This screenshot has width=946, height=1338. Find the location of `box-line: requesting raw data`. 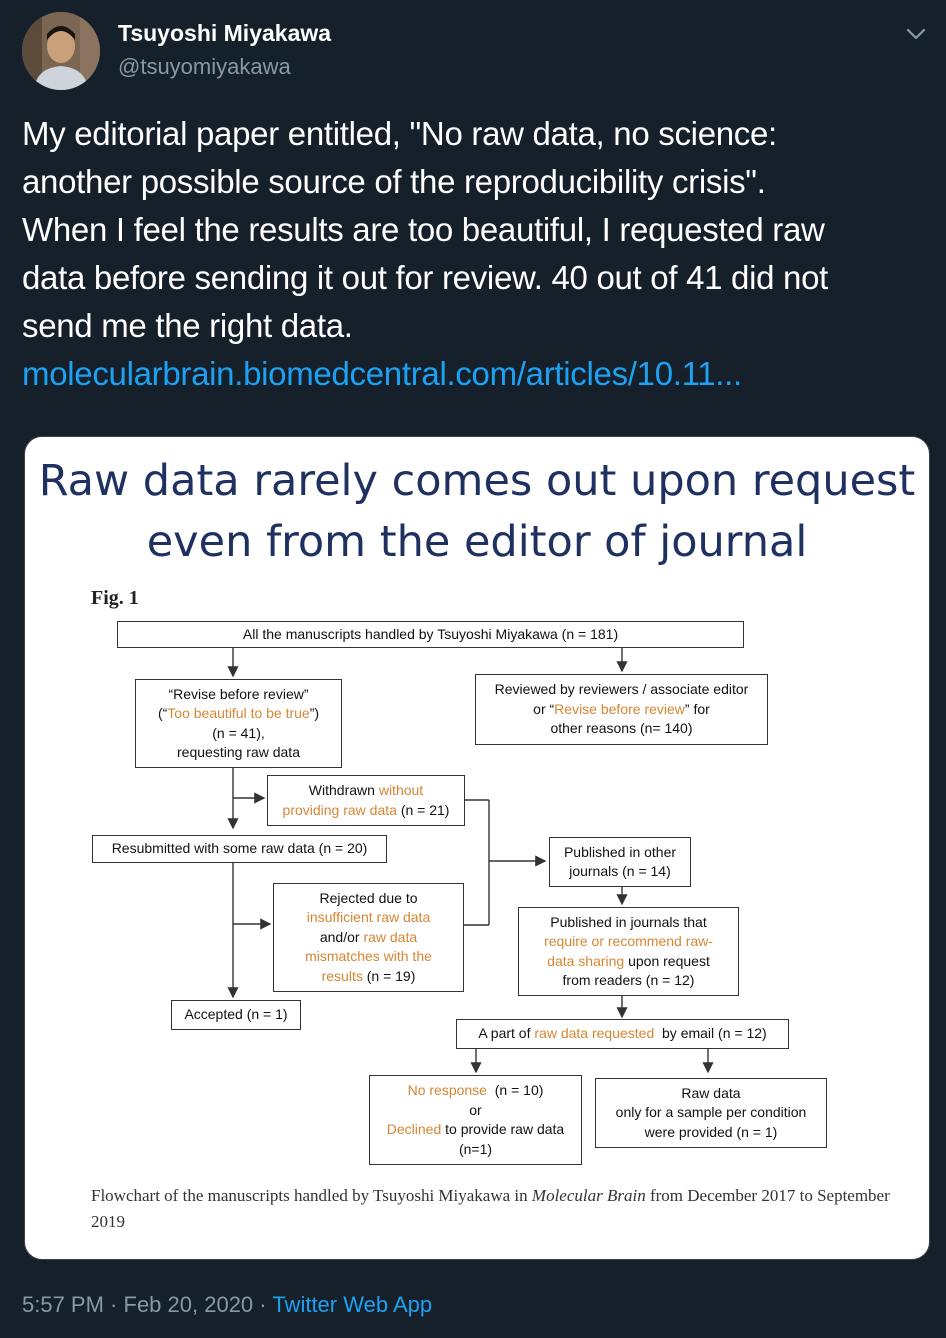

box-line: requesting raw data is located at coordinates (238, 752).